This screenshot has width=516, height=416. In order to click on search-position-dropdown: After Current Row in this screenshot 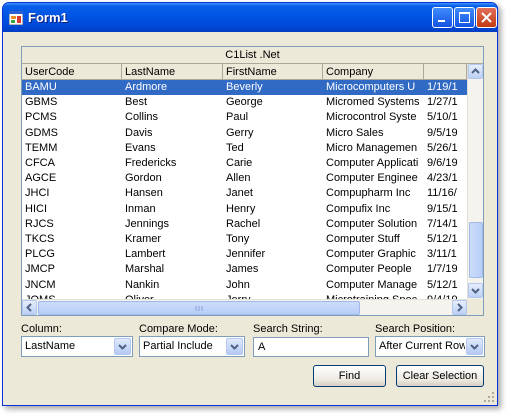, I will do `click(430, 346)`.